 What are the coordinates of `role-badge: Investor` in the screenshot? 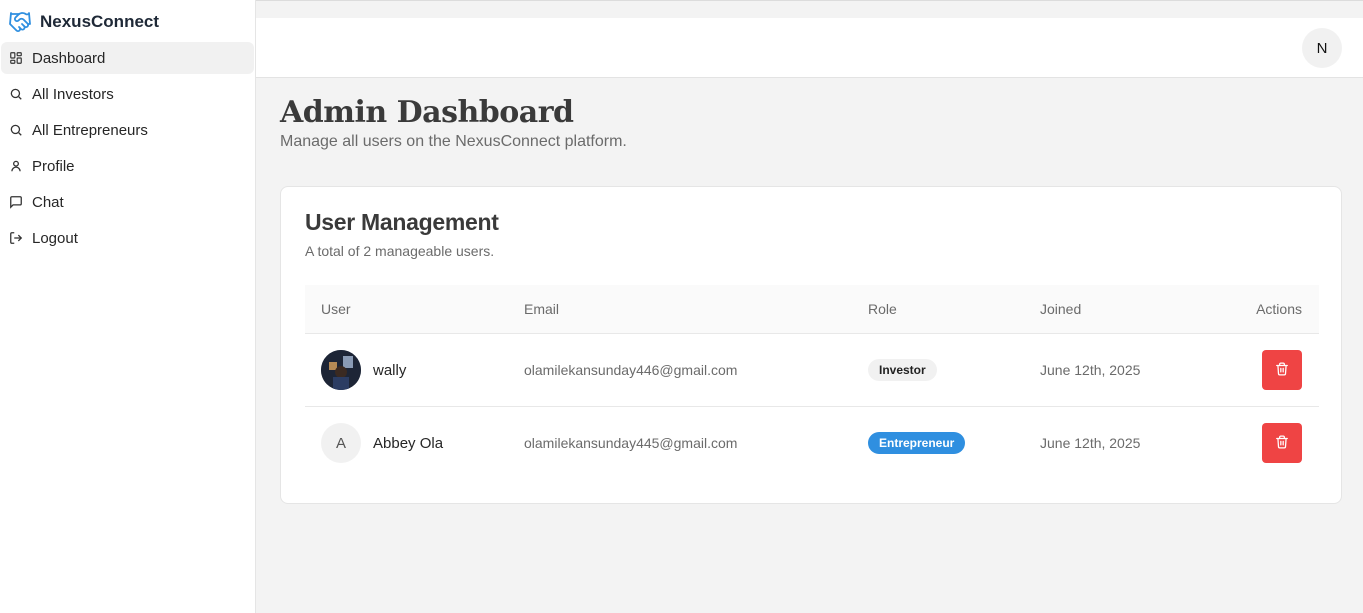 It's located at (902, 370).